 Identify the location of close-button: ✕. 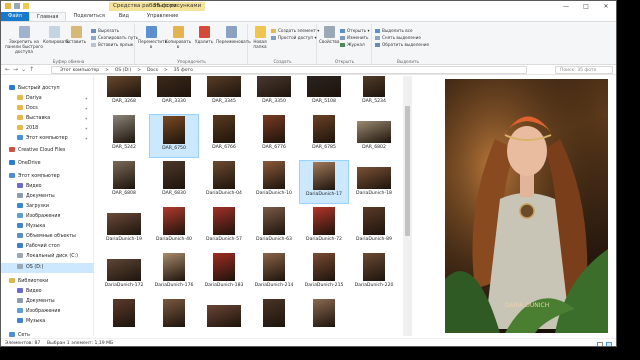
(606, 6).